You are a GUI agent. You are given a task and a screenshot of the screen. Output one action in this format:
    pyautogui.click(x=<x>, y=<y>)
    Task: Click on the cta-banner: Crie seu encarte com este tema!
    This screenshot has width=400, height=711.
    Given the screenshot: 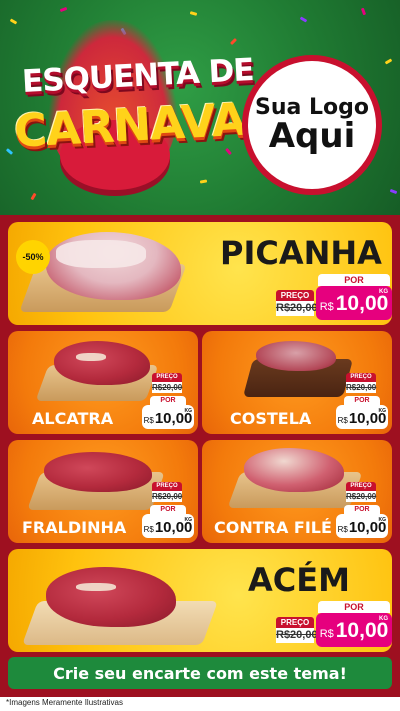 What is the action you would take?
    pyautogui.click(x=200, y=673)
    